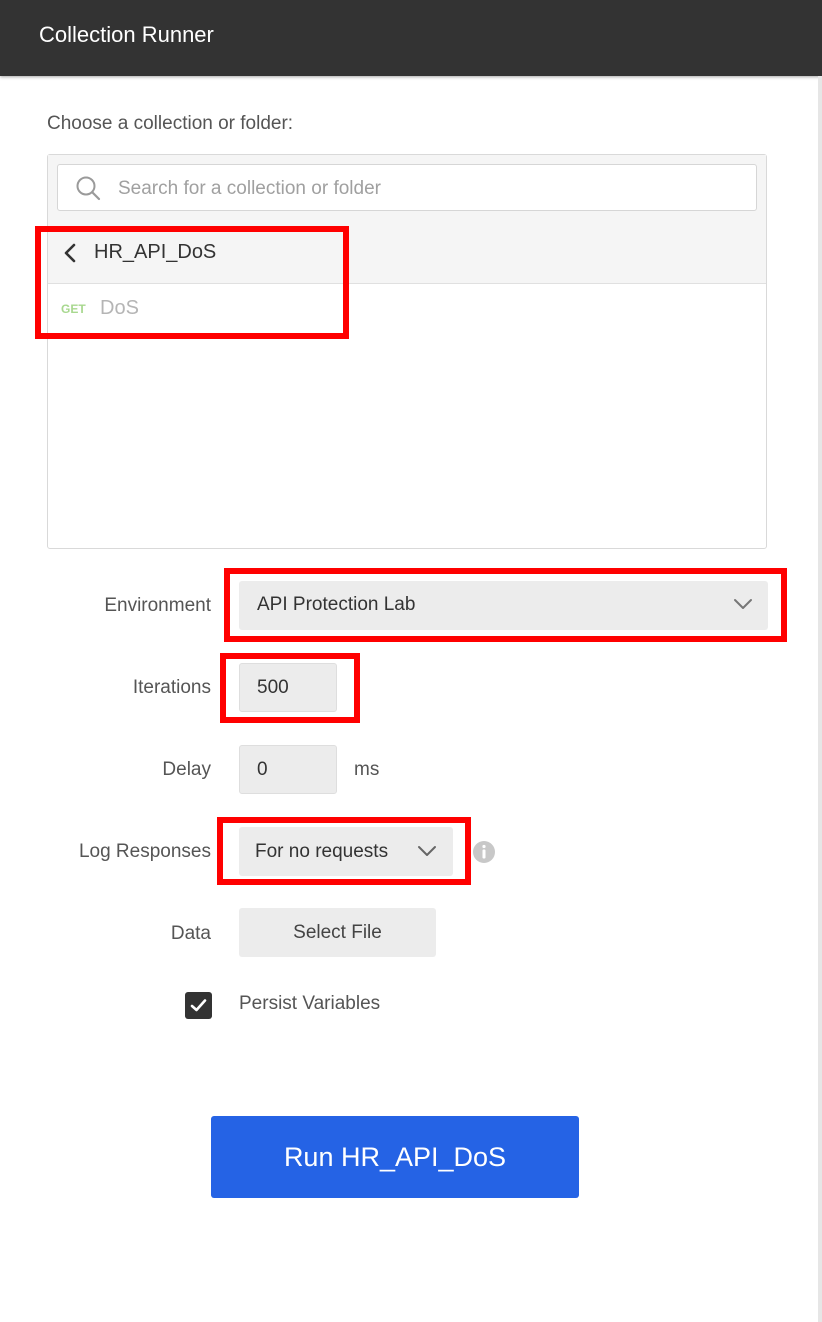  I want to click on checkmark-icon, so click(198, 1005).